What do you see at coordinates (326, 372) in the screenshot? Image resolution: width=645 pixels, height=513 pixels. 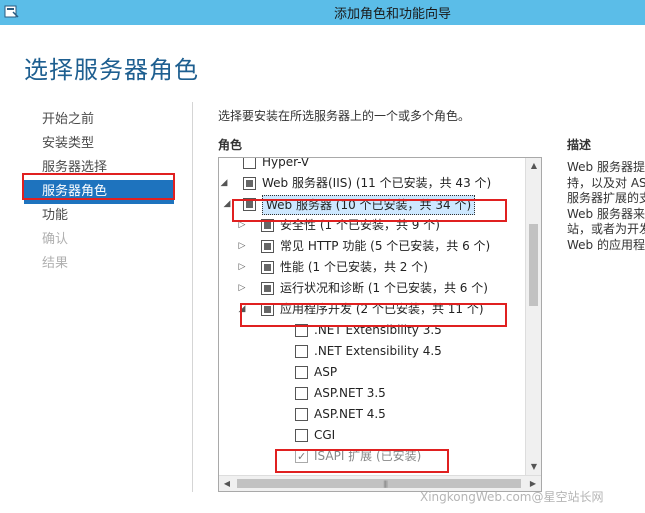 I see `tree-row-label: ASP` at bounding box center [326, 372].